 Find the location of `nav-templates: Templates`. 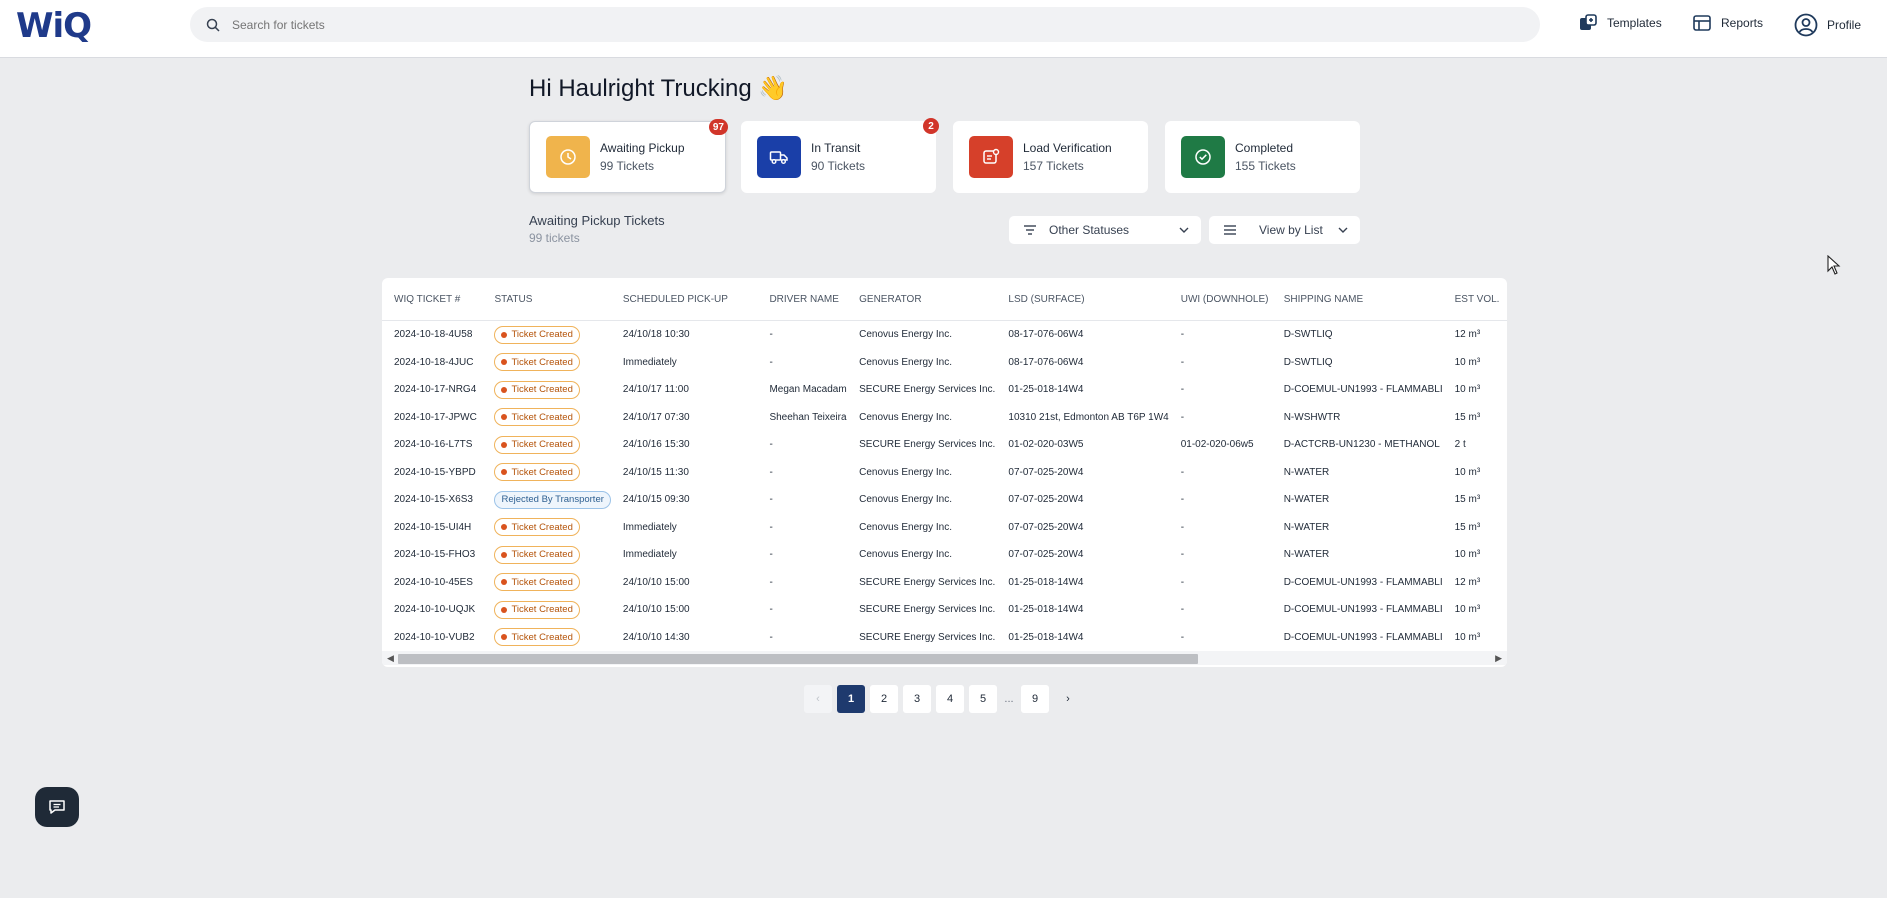

nav-templates: Templates is located at coordinates (1620, 23).